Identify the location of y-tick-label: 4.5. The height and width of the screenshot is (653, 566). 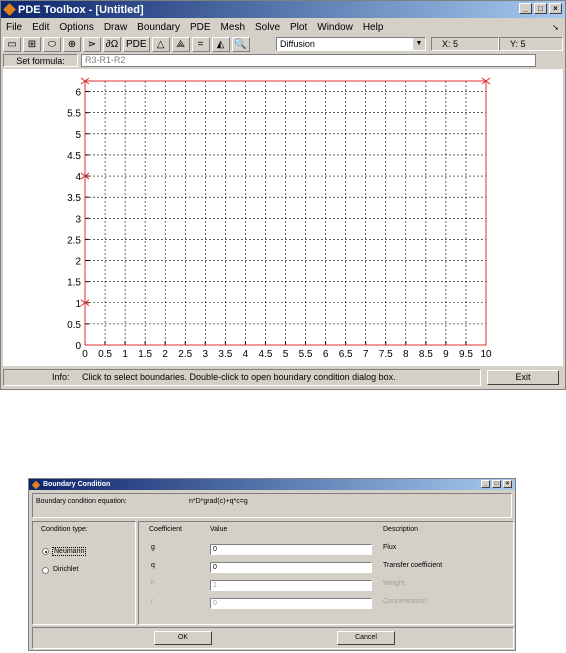
(74, 156).